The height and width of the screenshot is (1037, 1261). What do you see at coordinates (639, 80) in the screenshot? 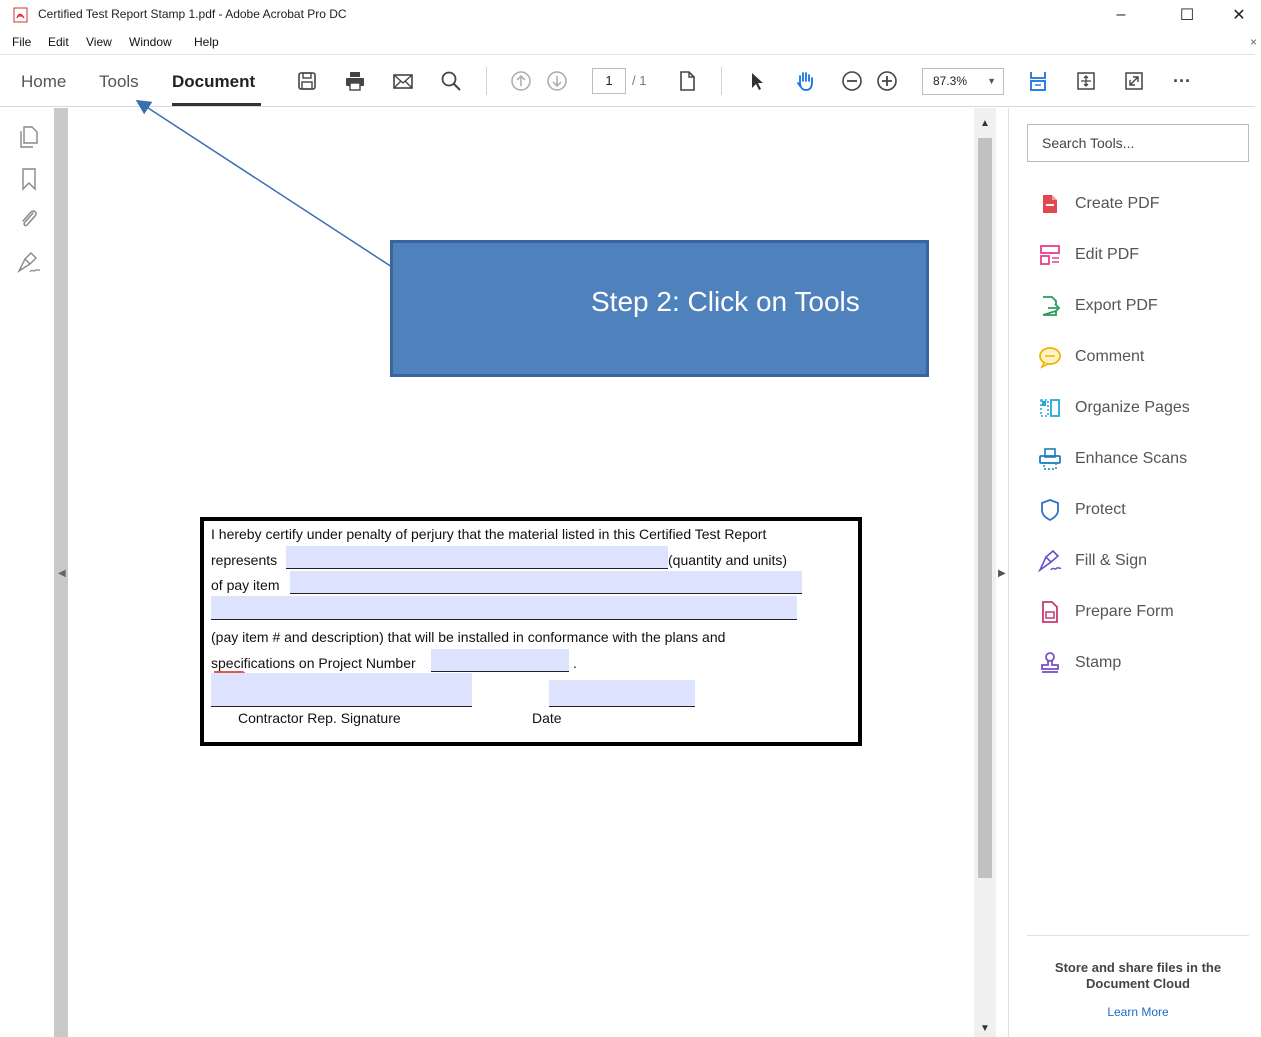
I see `page-total: / 1` at bounding box center [639, 80].